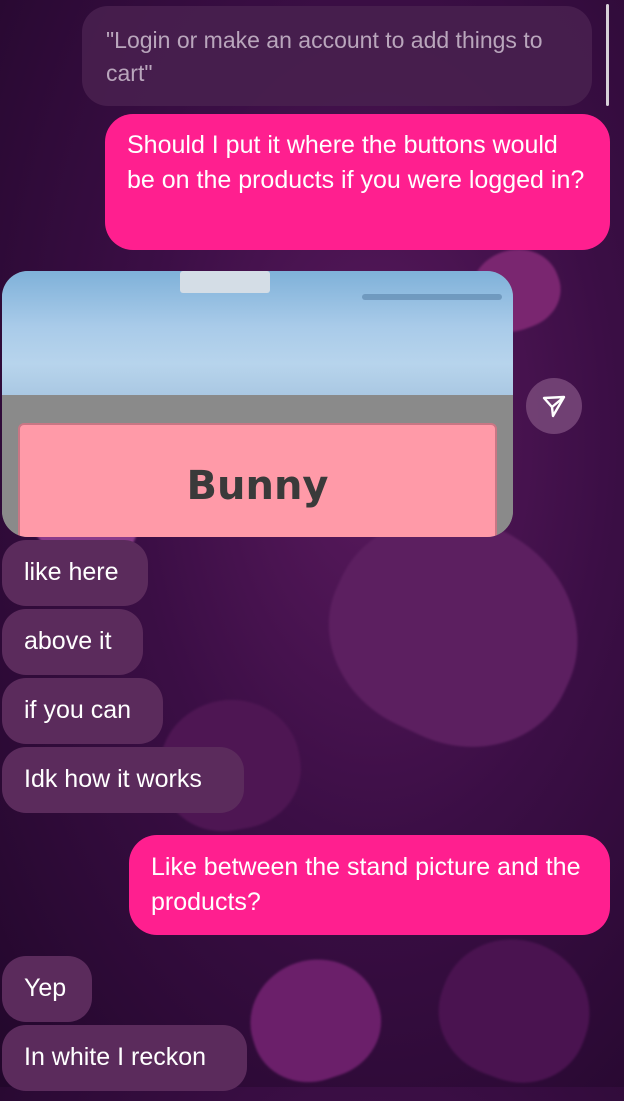 This screenshot has width=624, height=1101. What do you see at coordinates (82, 711) in the screenshot?
I see `received-message: if you can` at bounding box center [82, 711].